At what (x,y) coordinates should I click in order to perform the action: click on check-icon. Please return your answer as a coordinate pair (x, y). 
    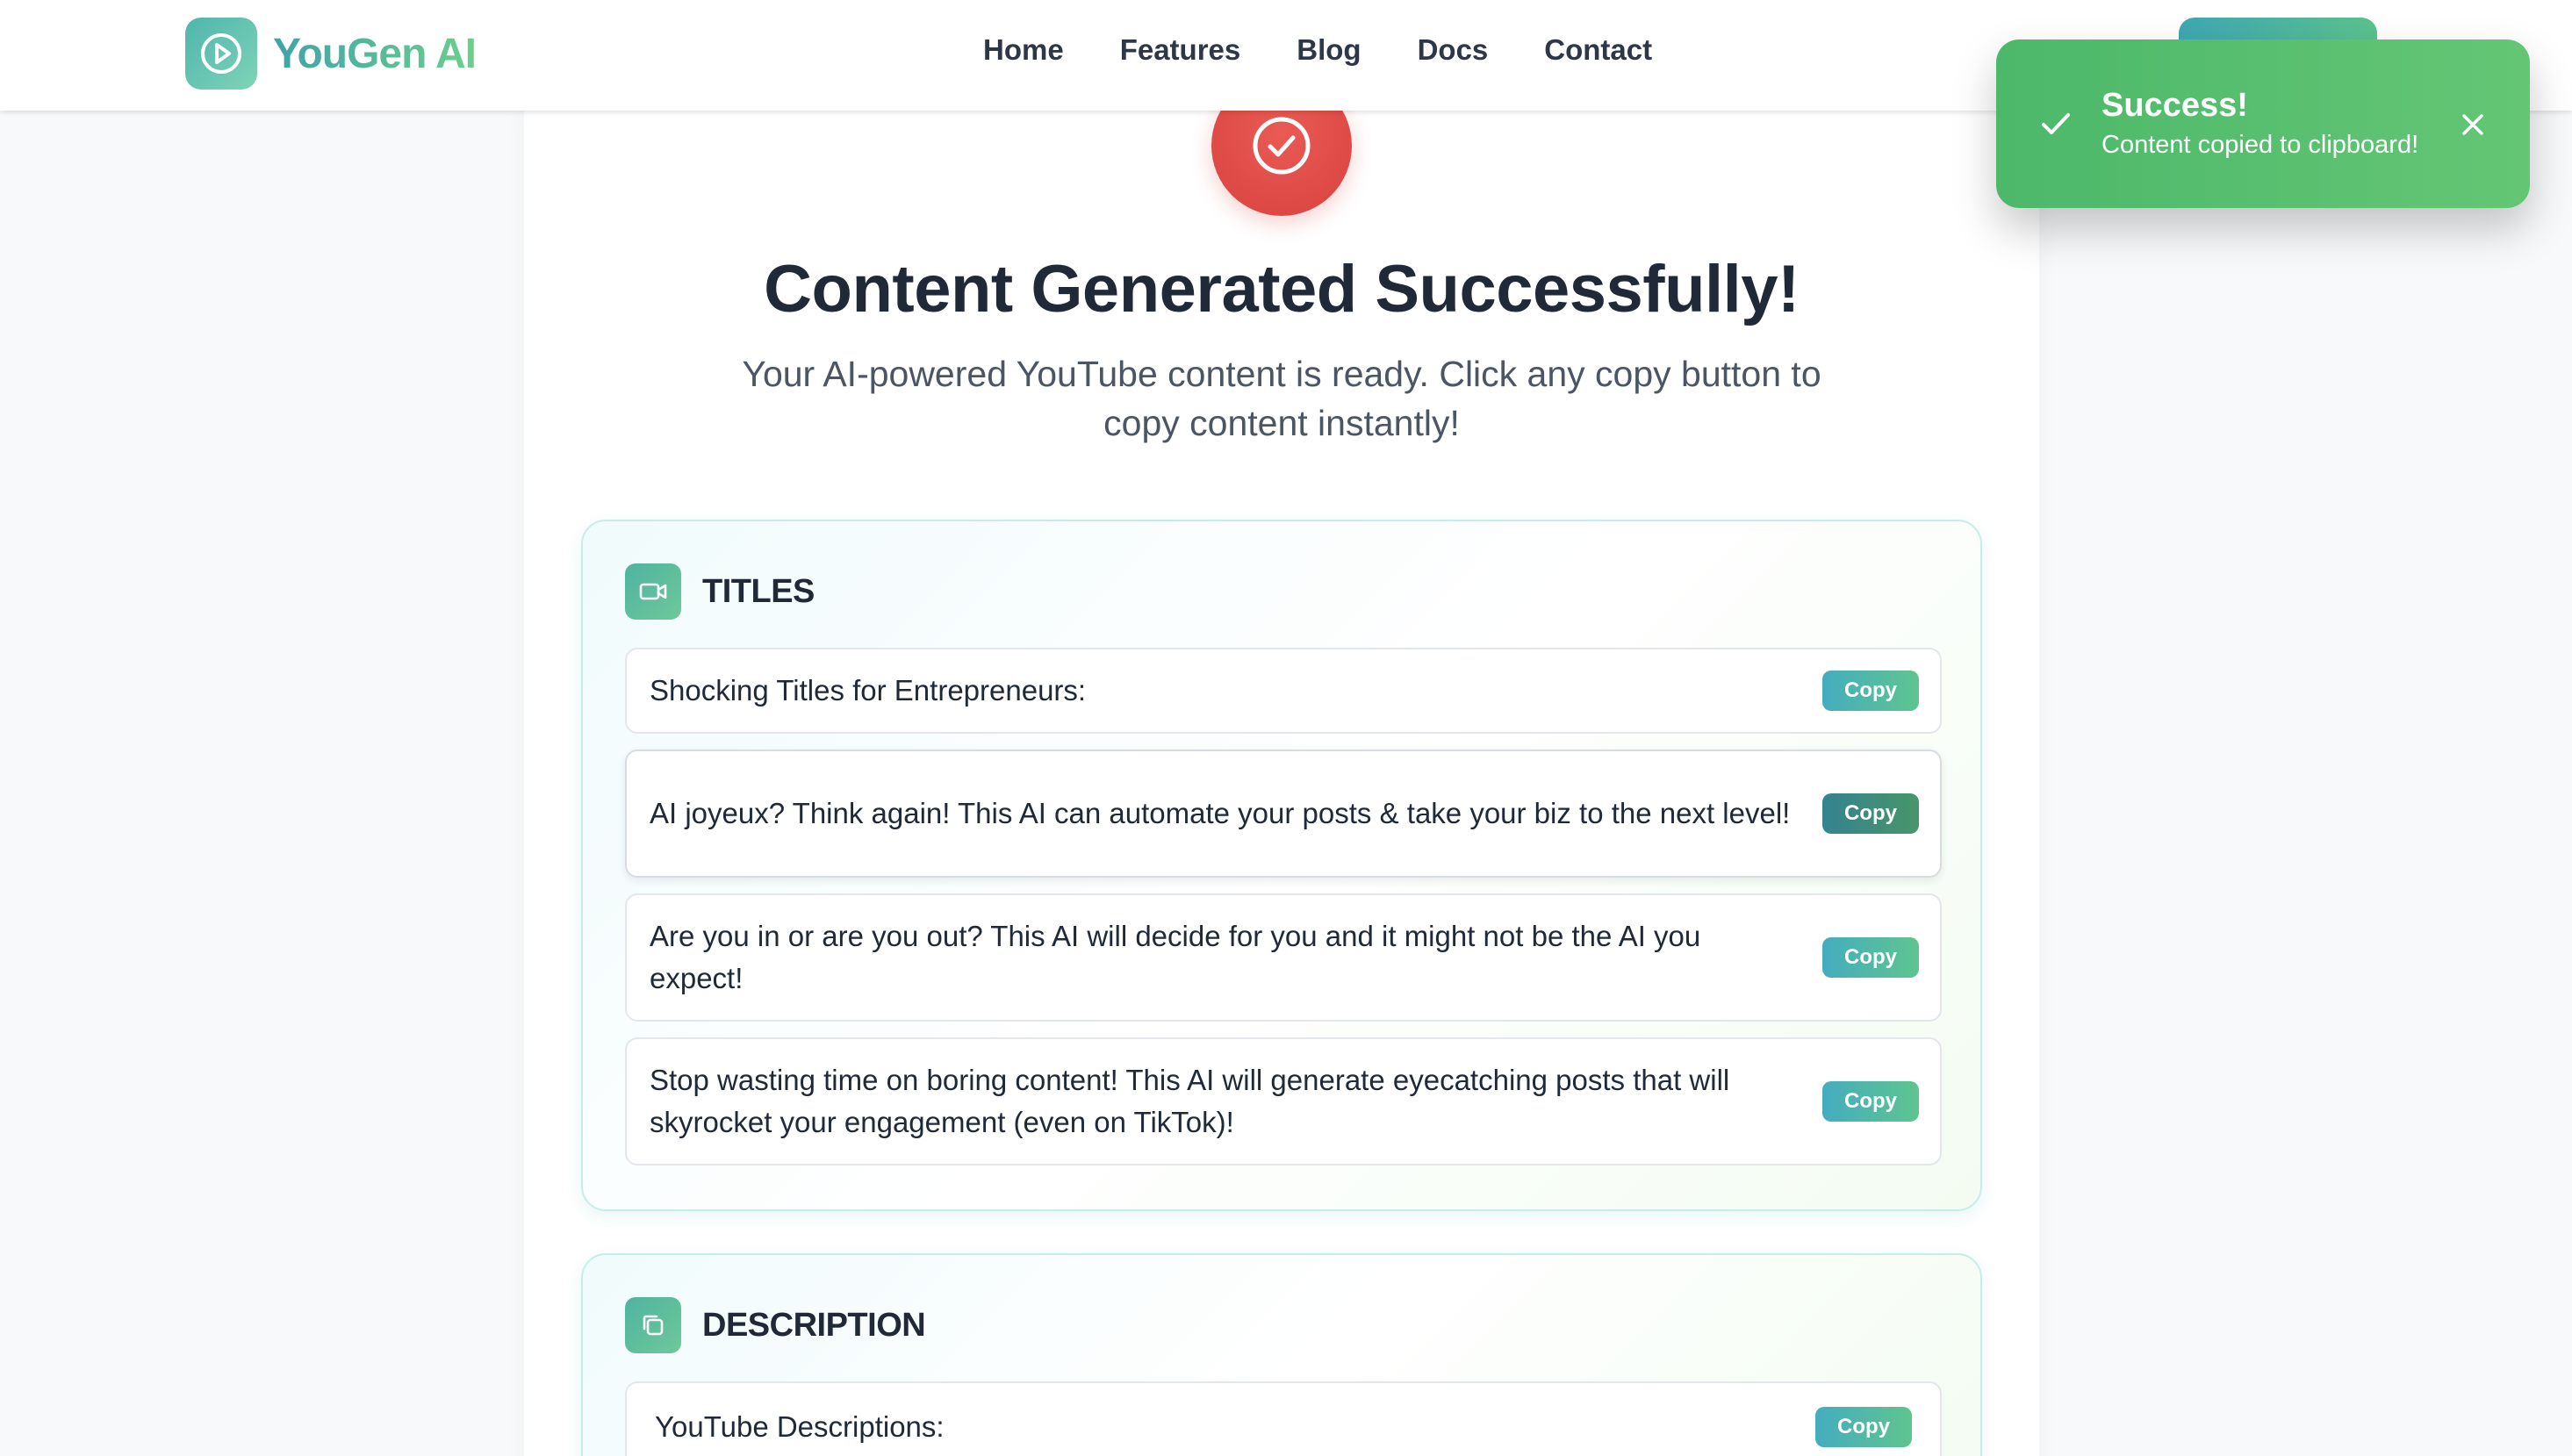
    Looking at the image, I should click on (2056, 124).